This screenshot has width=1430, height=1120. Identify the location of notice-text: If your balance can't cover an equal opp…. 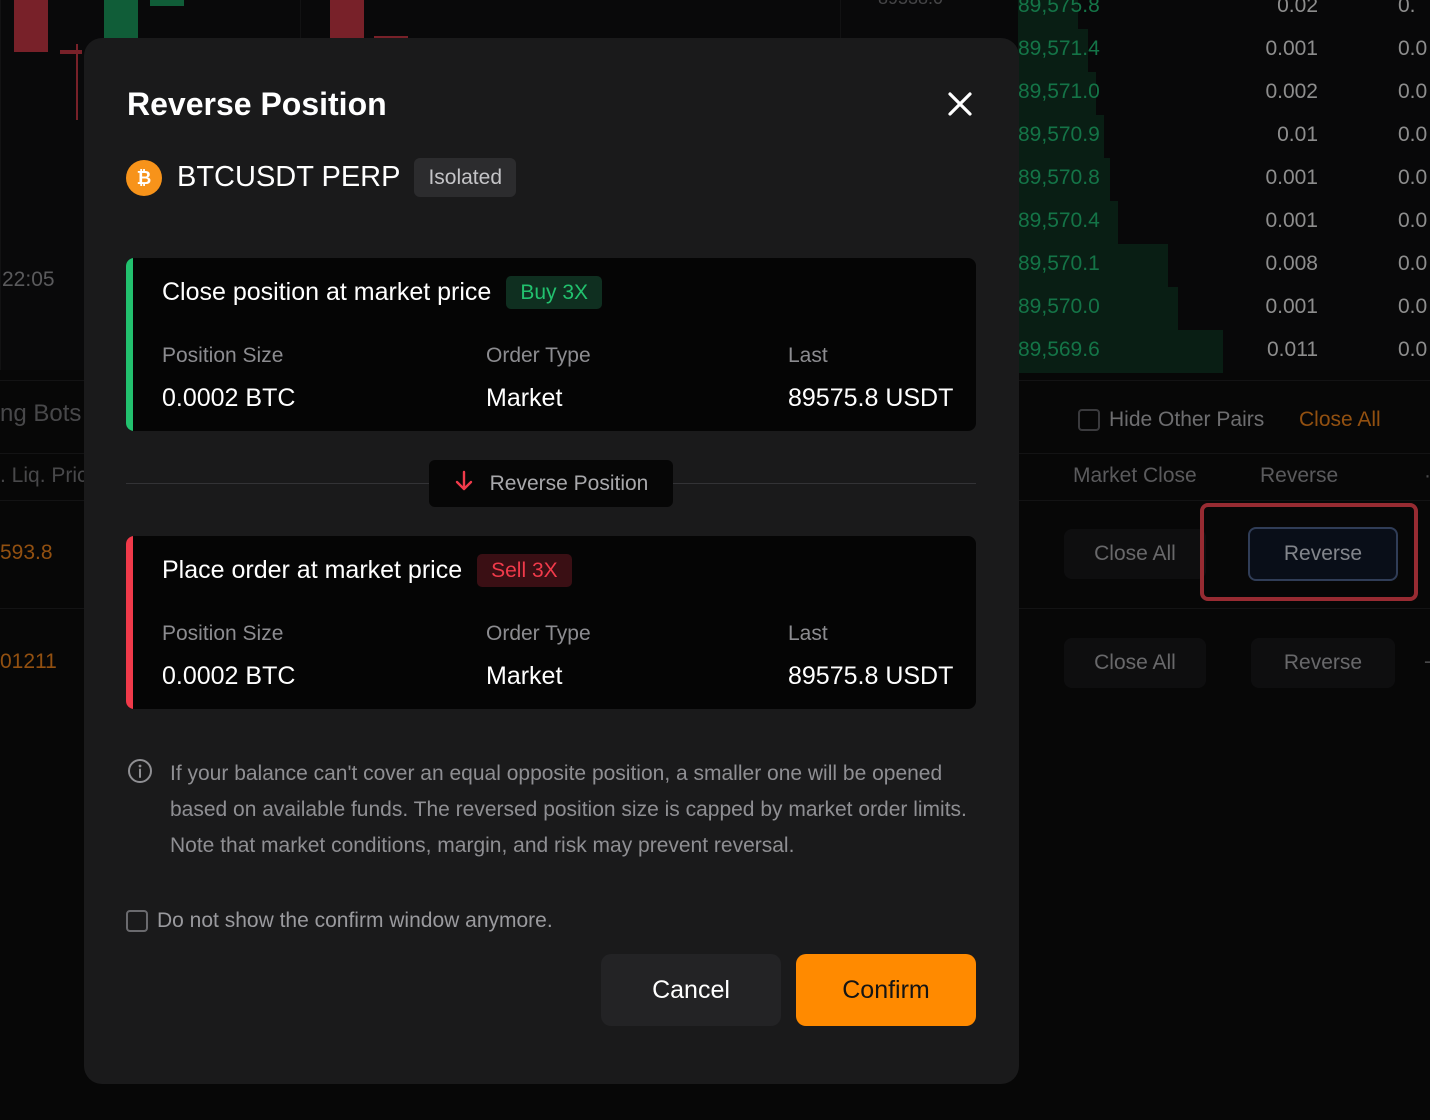
(568, 809).